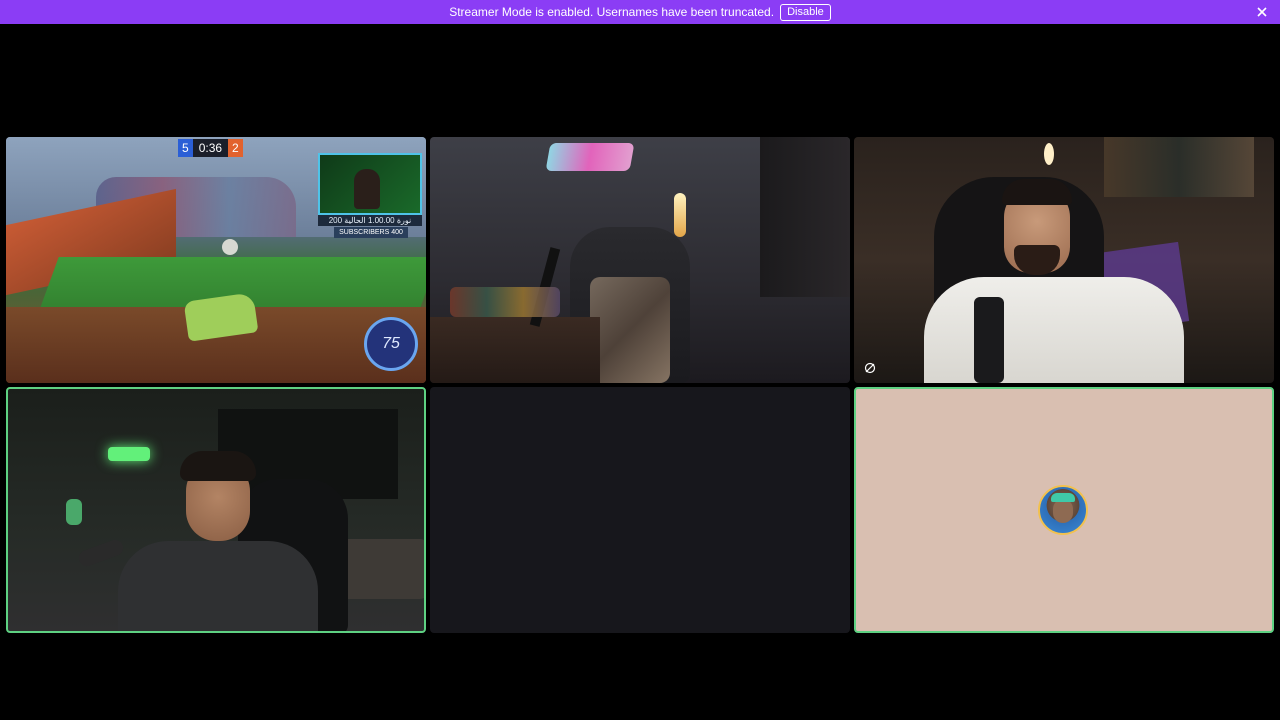  Describe the element at coordinates (505, 302) in the screenshot. I see `desk-items` at that location.